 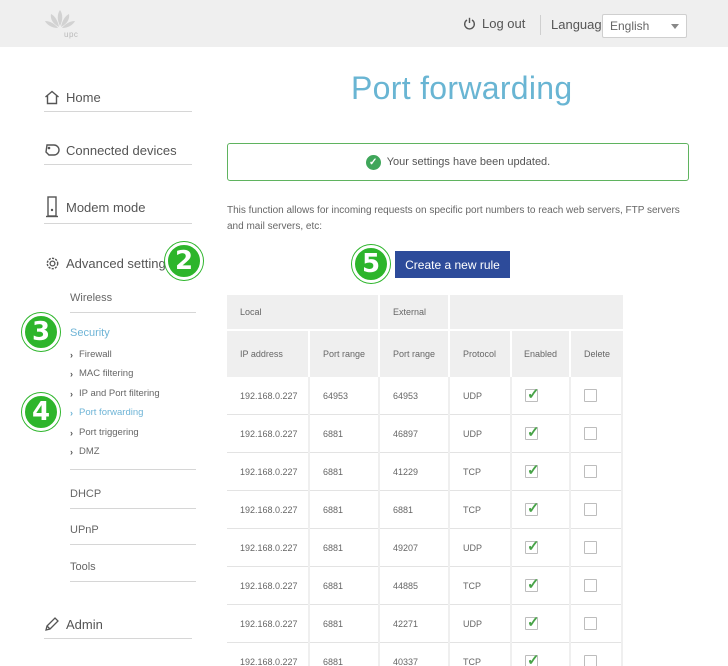 What do you see at coordinates (425, 434) in the screenshot?
I see `table-row: 192.168.0.227 6881 46897 UDP ✓` at bounding box center [425, 434].